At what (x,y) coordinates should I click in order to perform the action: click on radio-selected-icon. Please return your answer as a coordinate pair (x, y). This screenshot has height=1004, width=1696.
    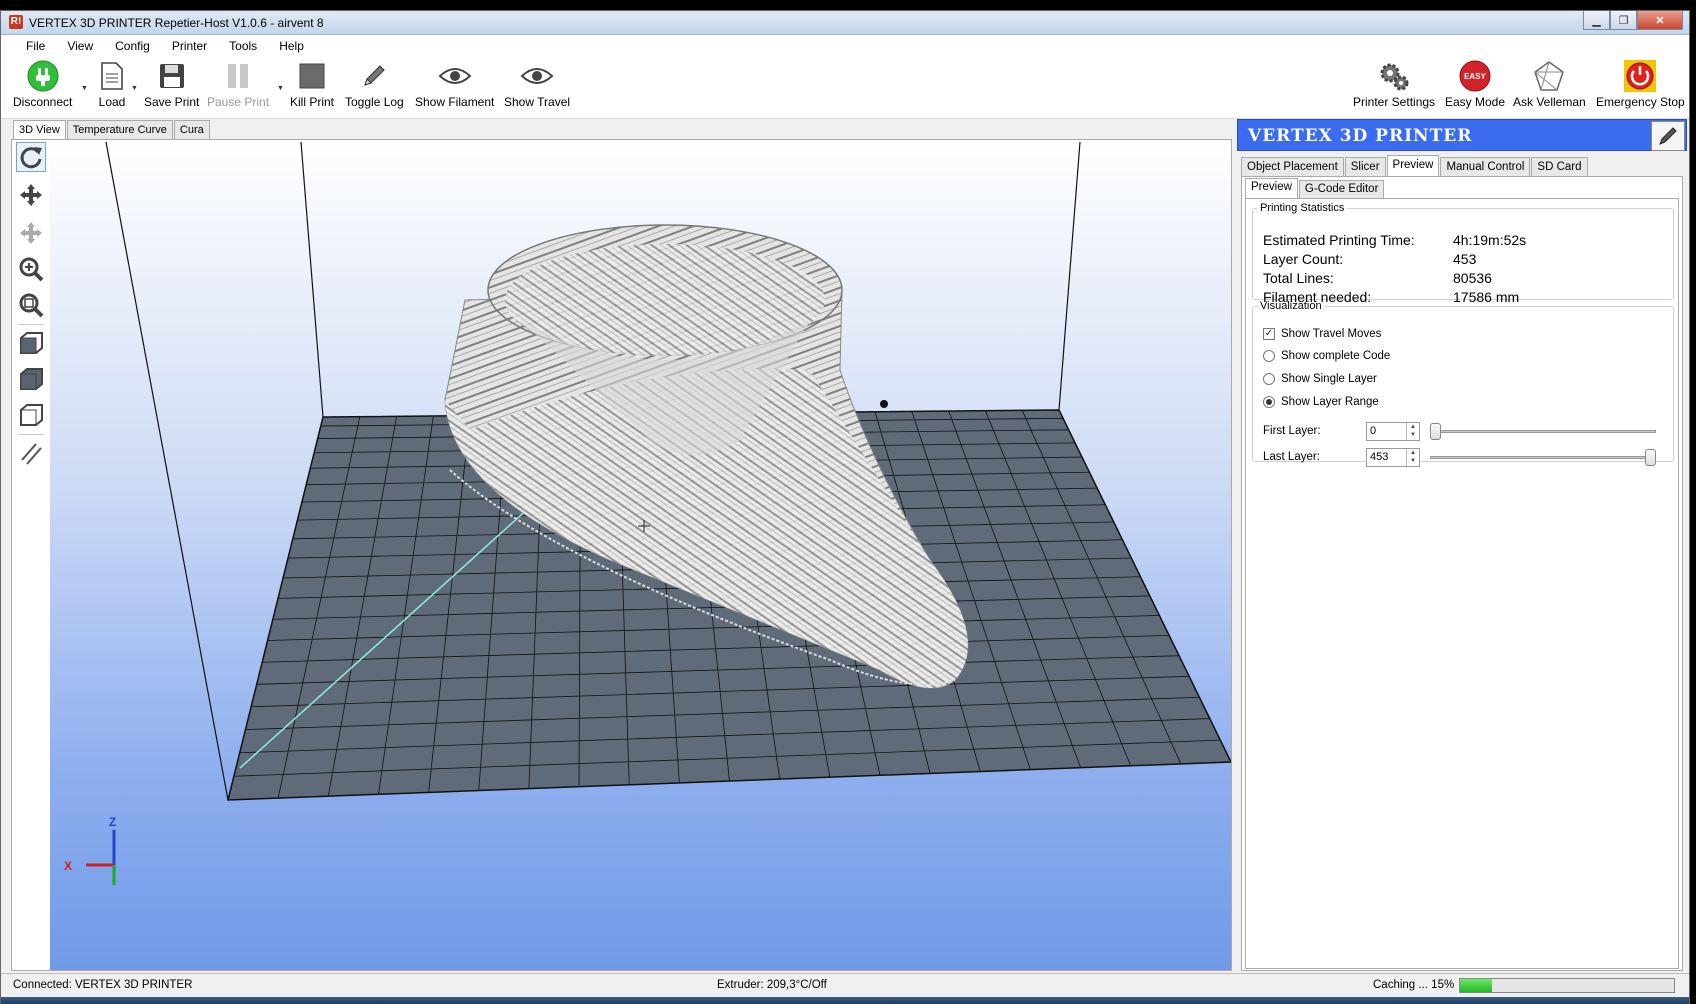
    Looking at the image, I should click on (1269, 402).